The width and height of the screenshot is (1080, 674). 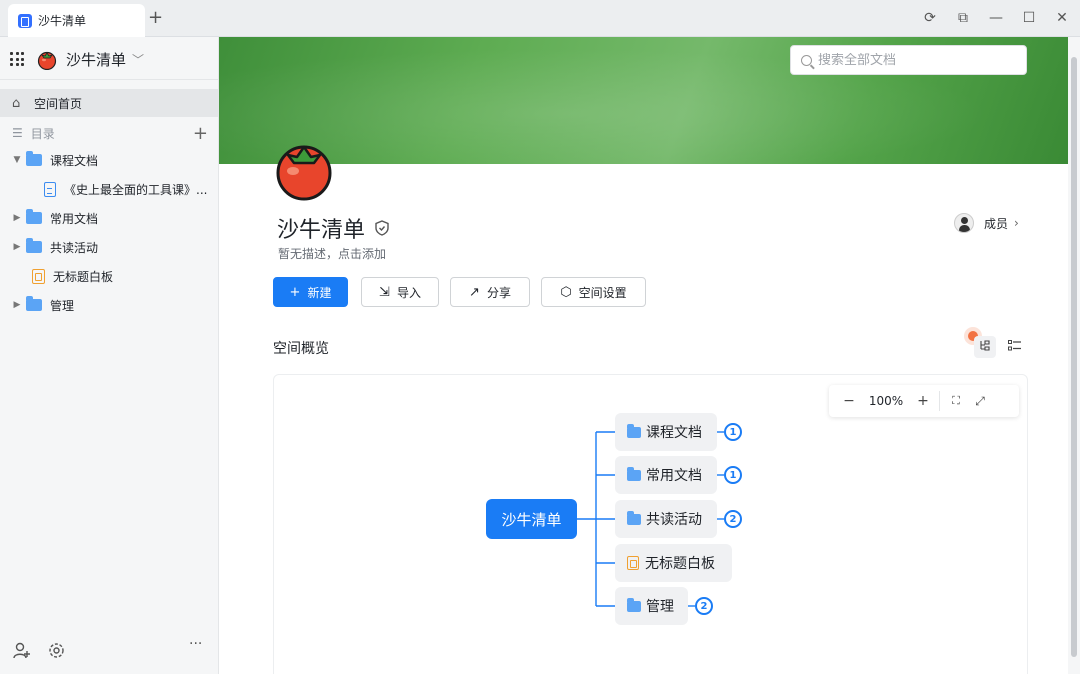 I want to click on title-bar: 沙牛清单 + ⟳ ⧉ — ☐ ✕, so click(x=540, y=18).